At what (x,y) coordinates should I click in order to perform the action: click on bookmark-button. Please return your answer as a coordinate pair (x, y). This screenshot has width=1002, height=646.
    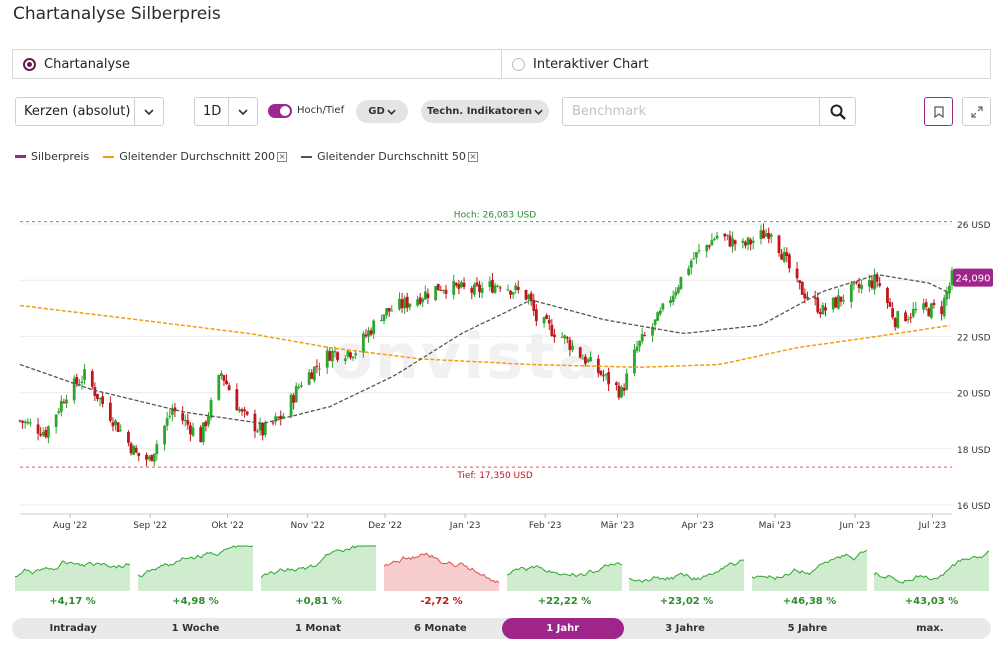
    Looking at the image, I should click on (938, 111).